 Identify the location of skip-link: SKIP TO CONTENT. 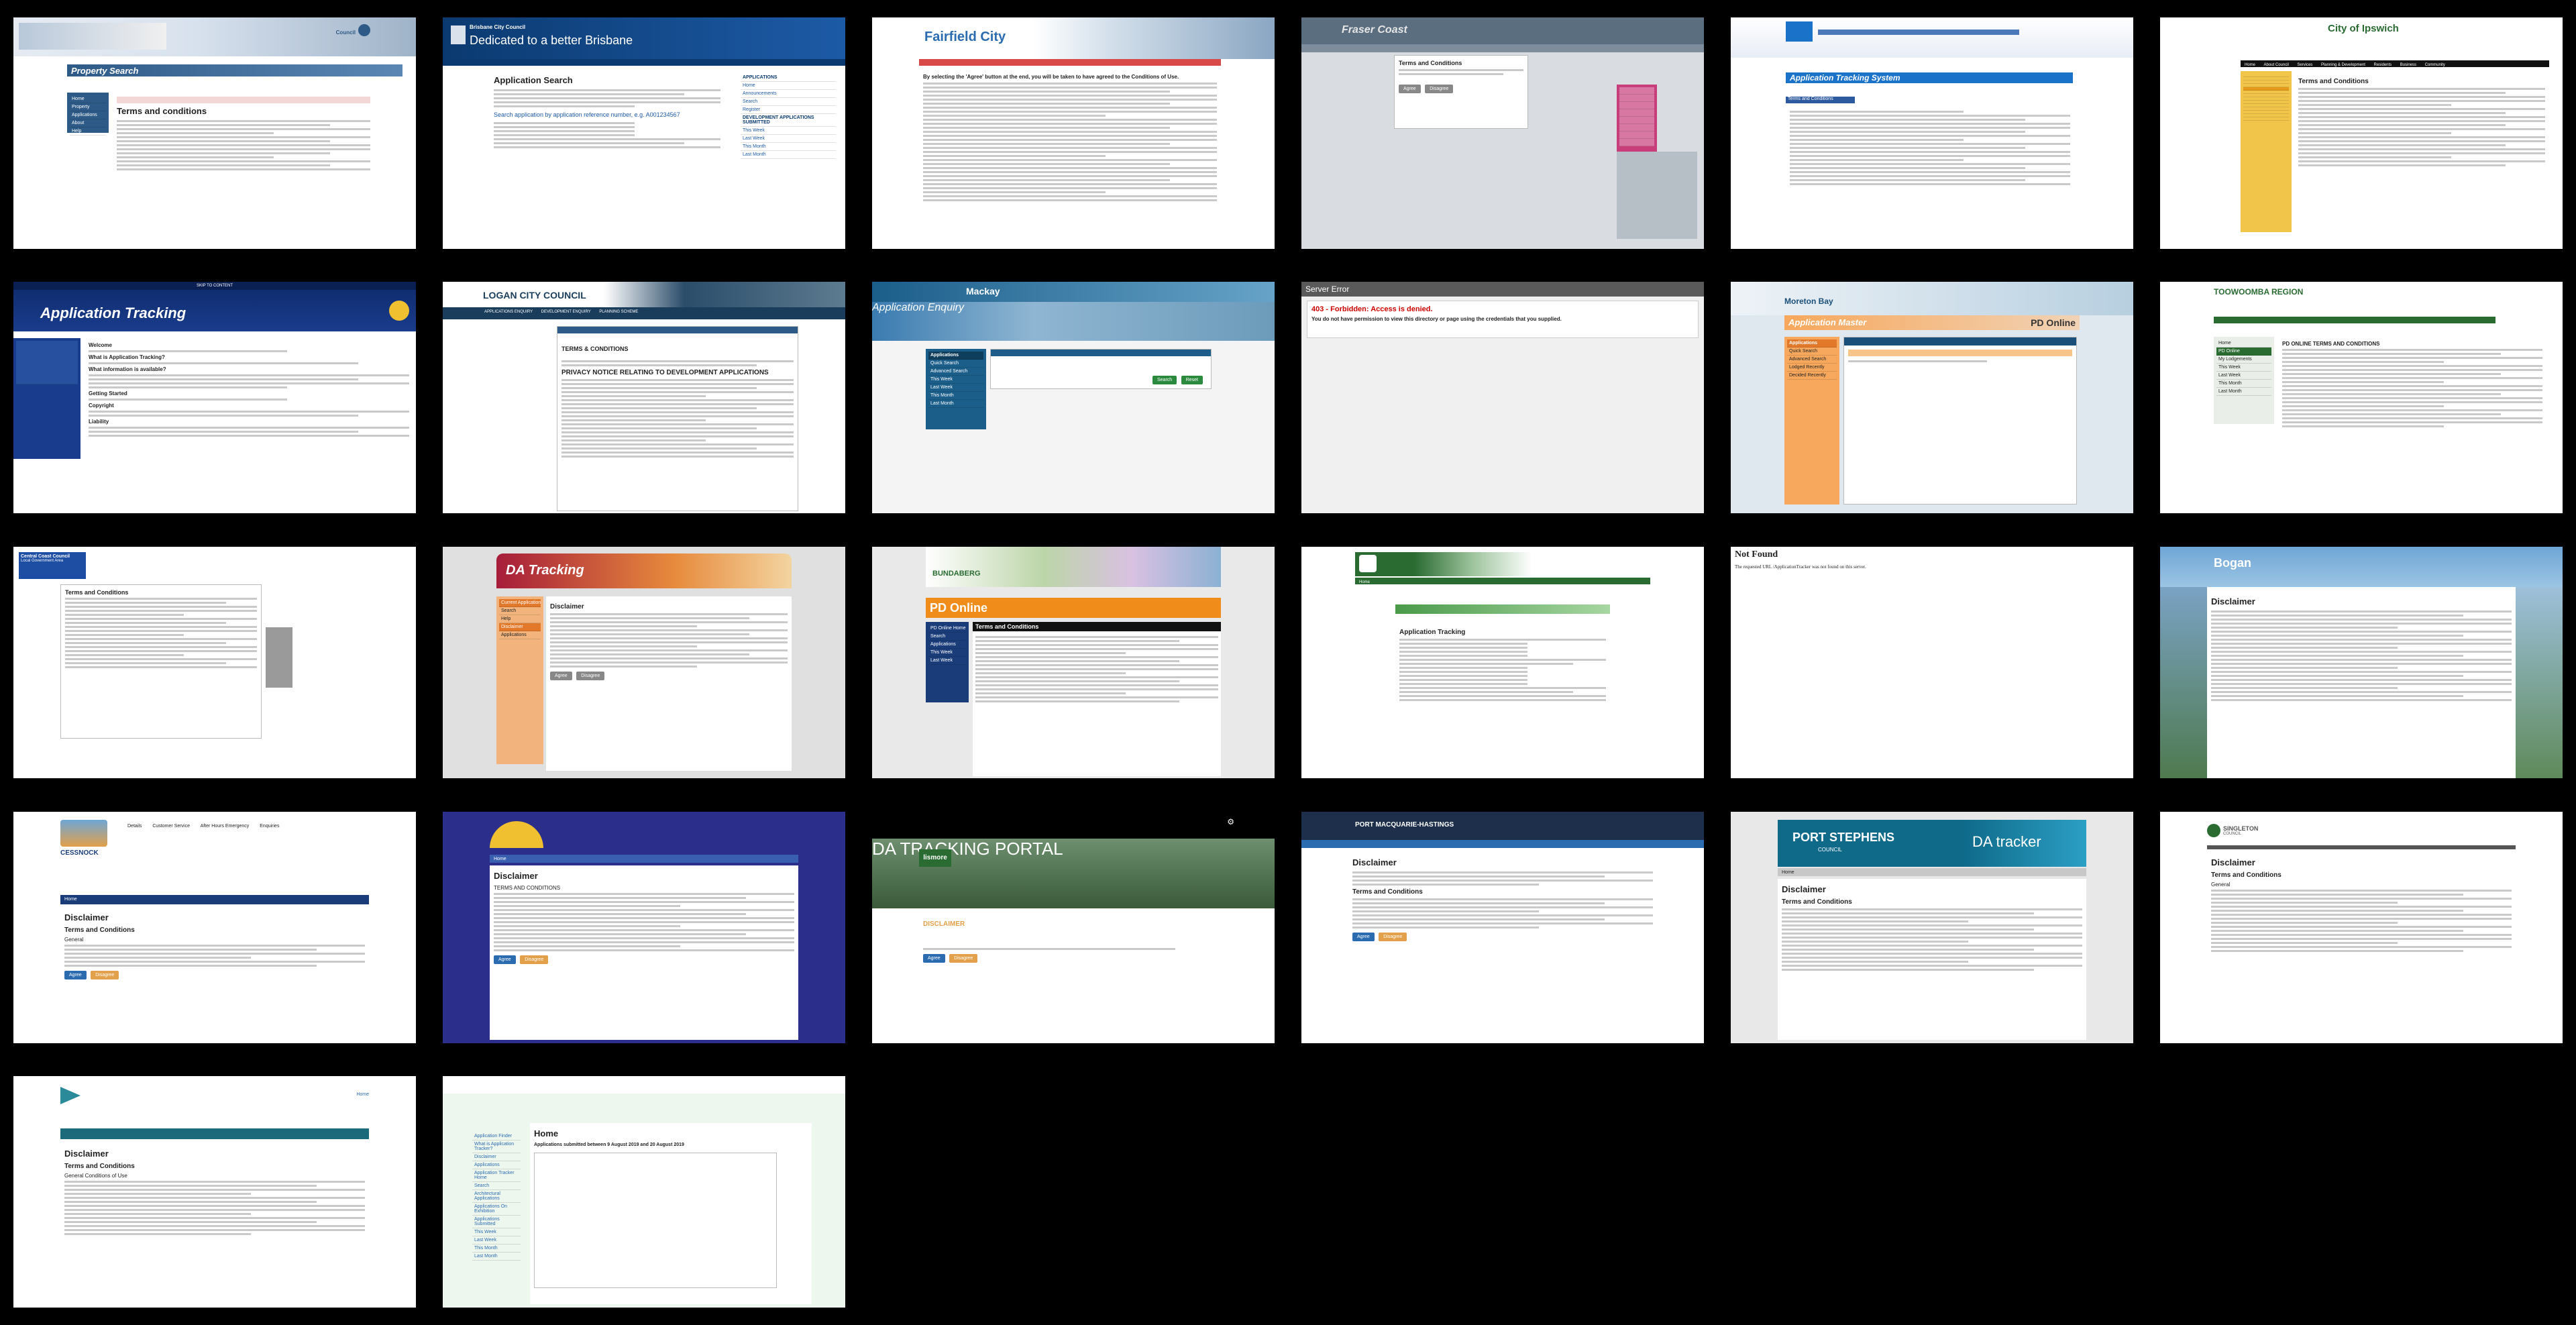
(214, 286).